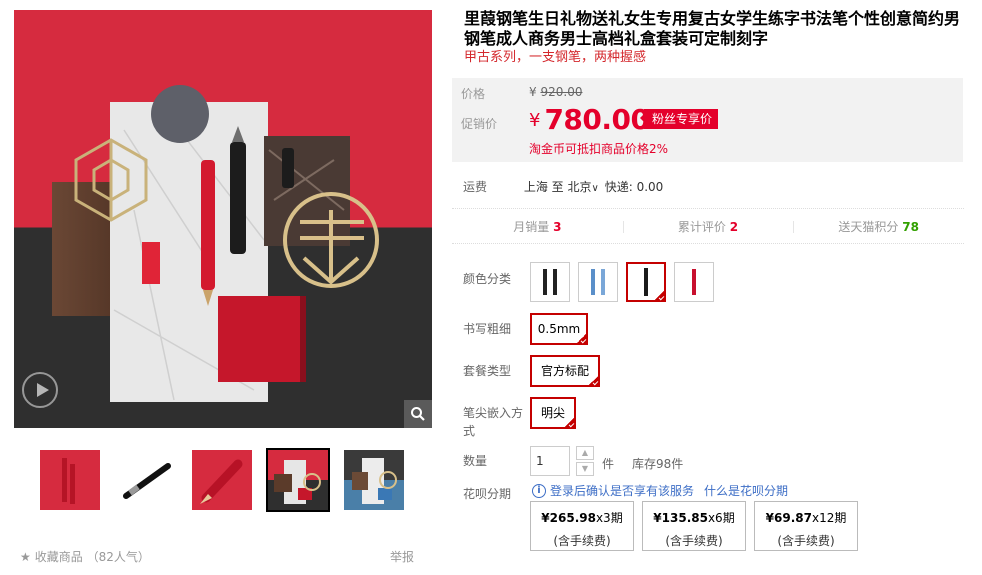 The height and width of the screenshot is (575, 982). I want to click on thumbnail-strip, so click(223, 480).